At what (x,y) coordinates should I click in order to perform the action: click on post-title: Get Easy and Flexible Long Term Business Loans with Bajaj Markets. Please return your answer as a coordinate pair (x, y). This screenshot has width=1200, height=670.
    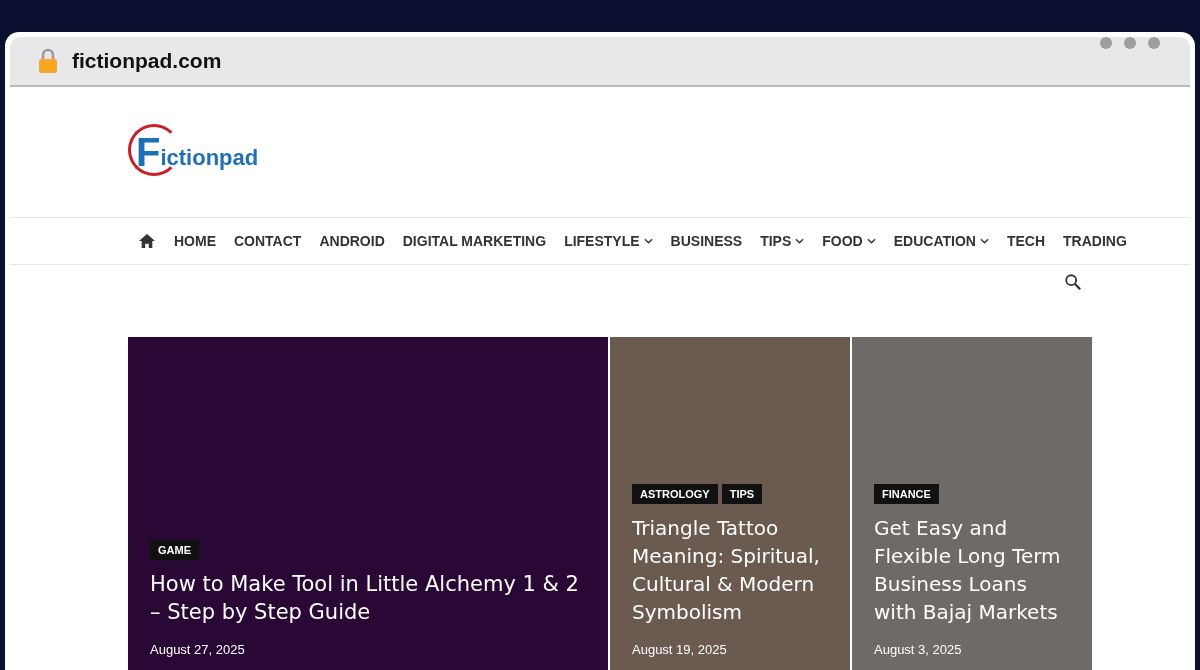
    Looking at the image, I should click on (973, 570).